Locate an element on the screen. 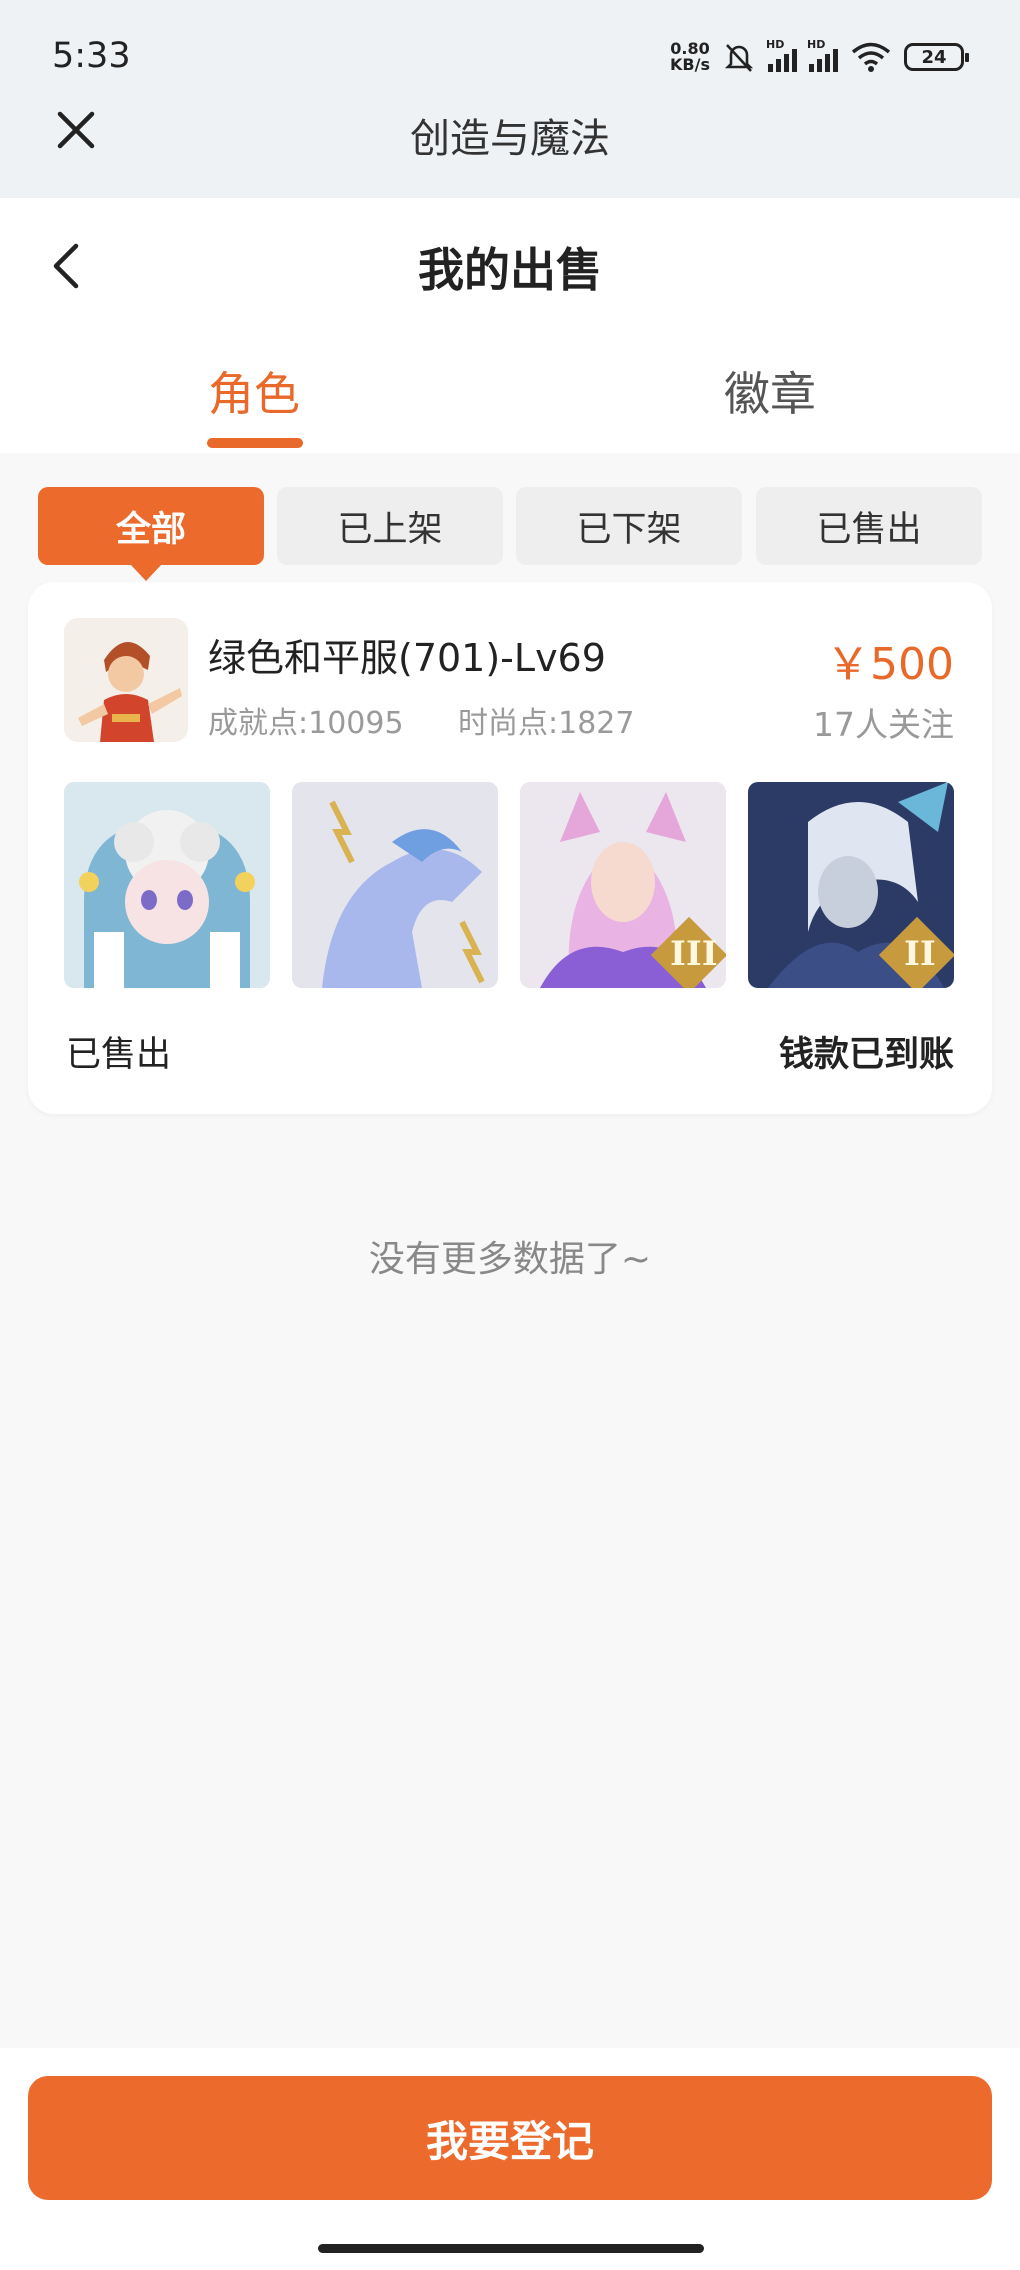 The image size is (1020, 2270). home-indicator is located at coordinates (511, 2248).